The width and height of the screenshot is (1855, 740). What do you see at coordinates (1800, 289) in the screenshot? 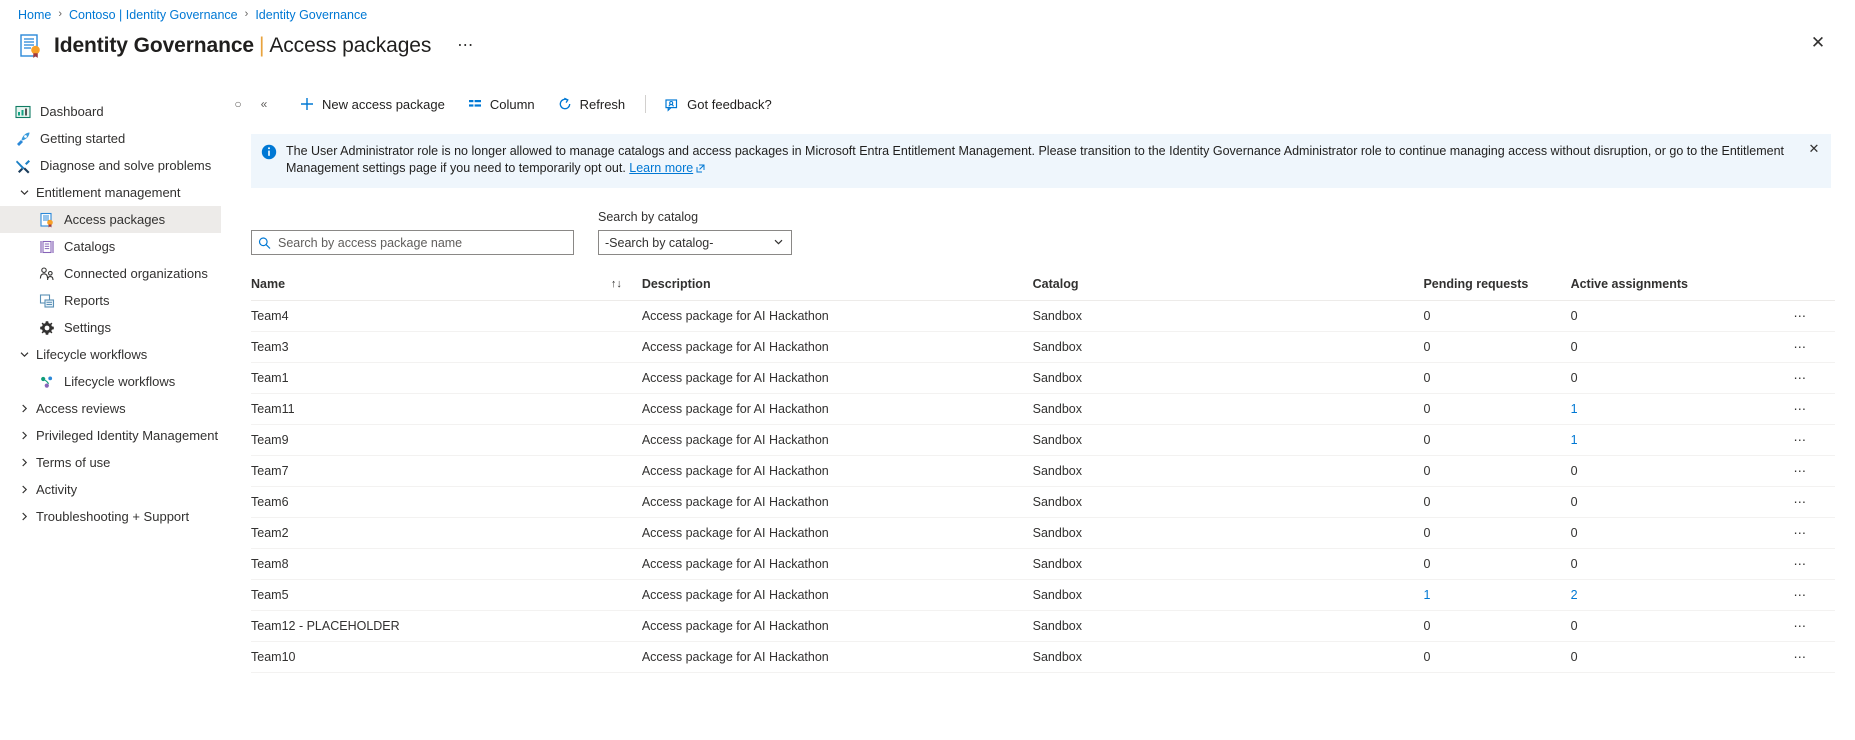
I see `column-header-actions` at bounding box center [1800, 289].